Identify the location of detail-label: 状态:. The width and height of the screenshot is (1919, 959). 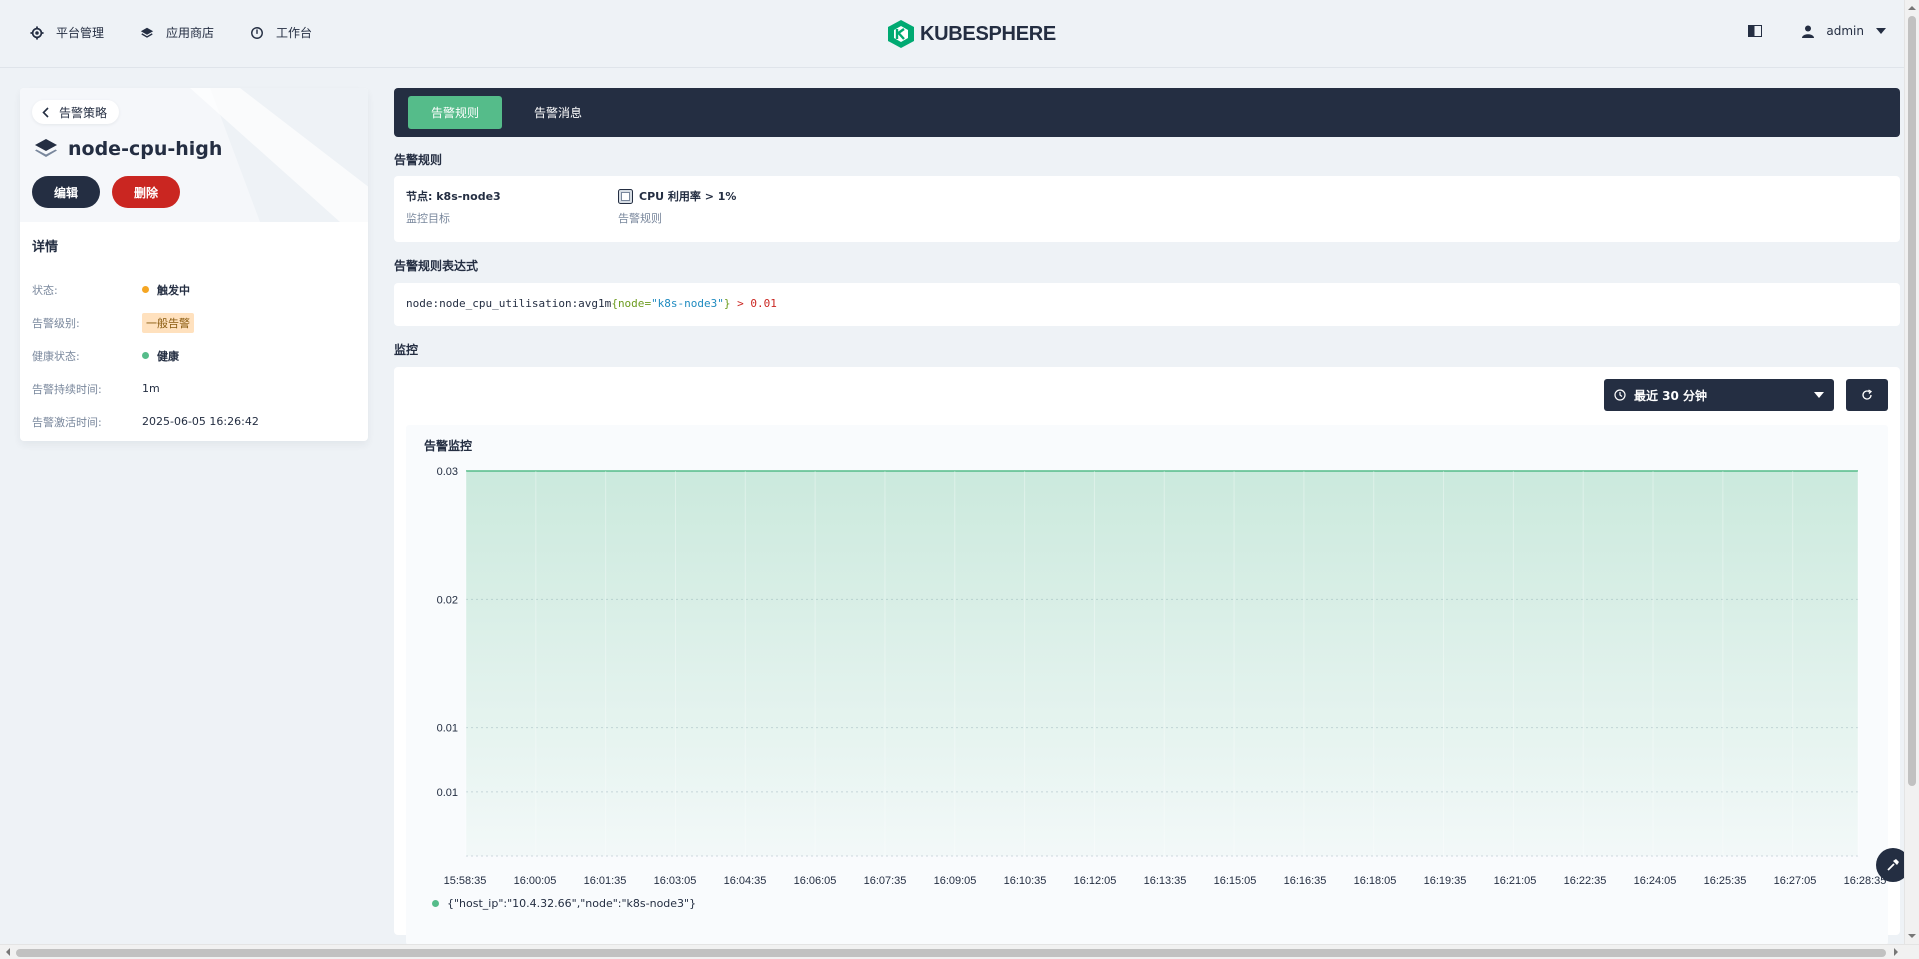
(45, 290).